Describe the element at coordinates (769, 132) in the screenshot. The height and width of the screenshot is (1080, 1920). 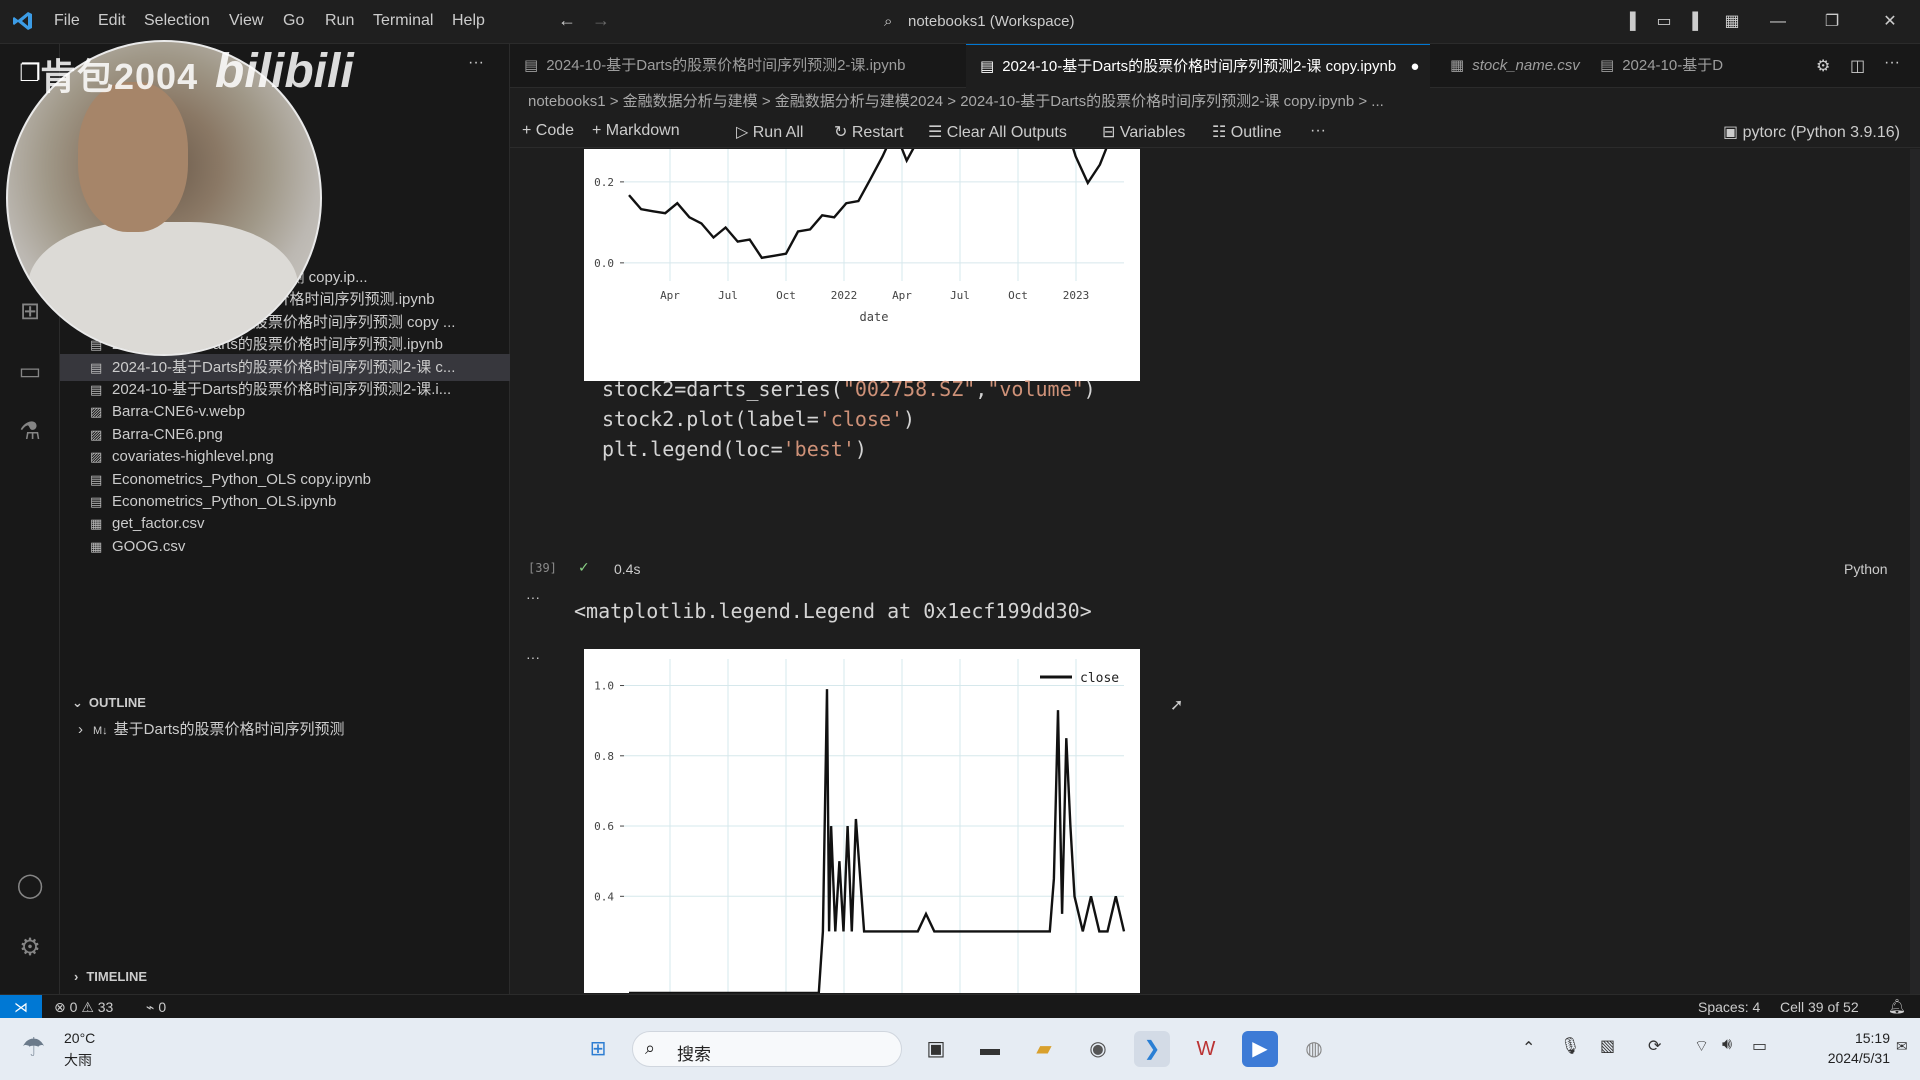
I see `run-all-button: ▷ Run All` at that location.